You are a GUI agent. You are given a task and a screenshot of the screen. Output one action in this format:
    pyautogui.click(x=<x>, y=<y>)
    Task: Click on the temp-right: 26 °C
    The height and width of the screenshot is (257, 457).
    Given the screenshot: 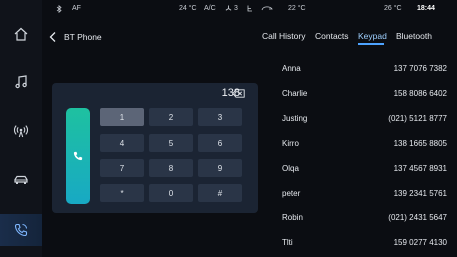 What is the action you would take?
    pyautogui.click(x=393, y=8)
    